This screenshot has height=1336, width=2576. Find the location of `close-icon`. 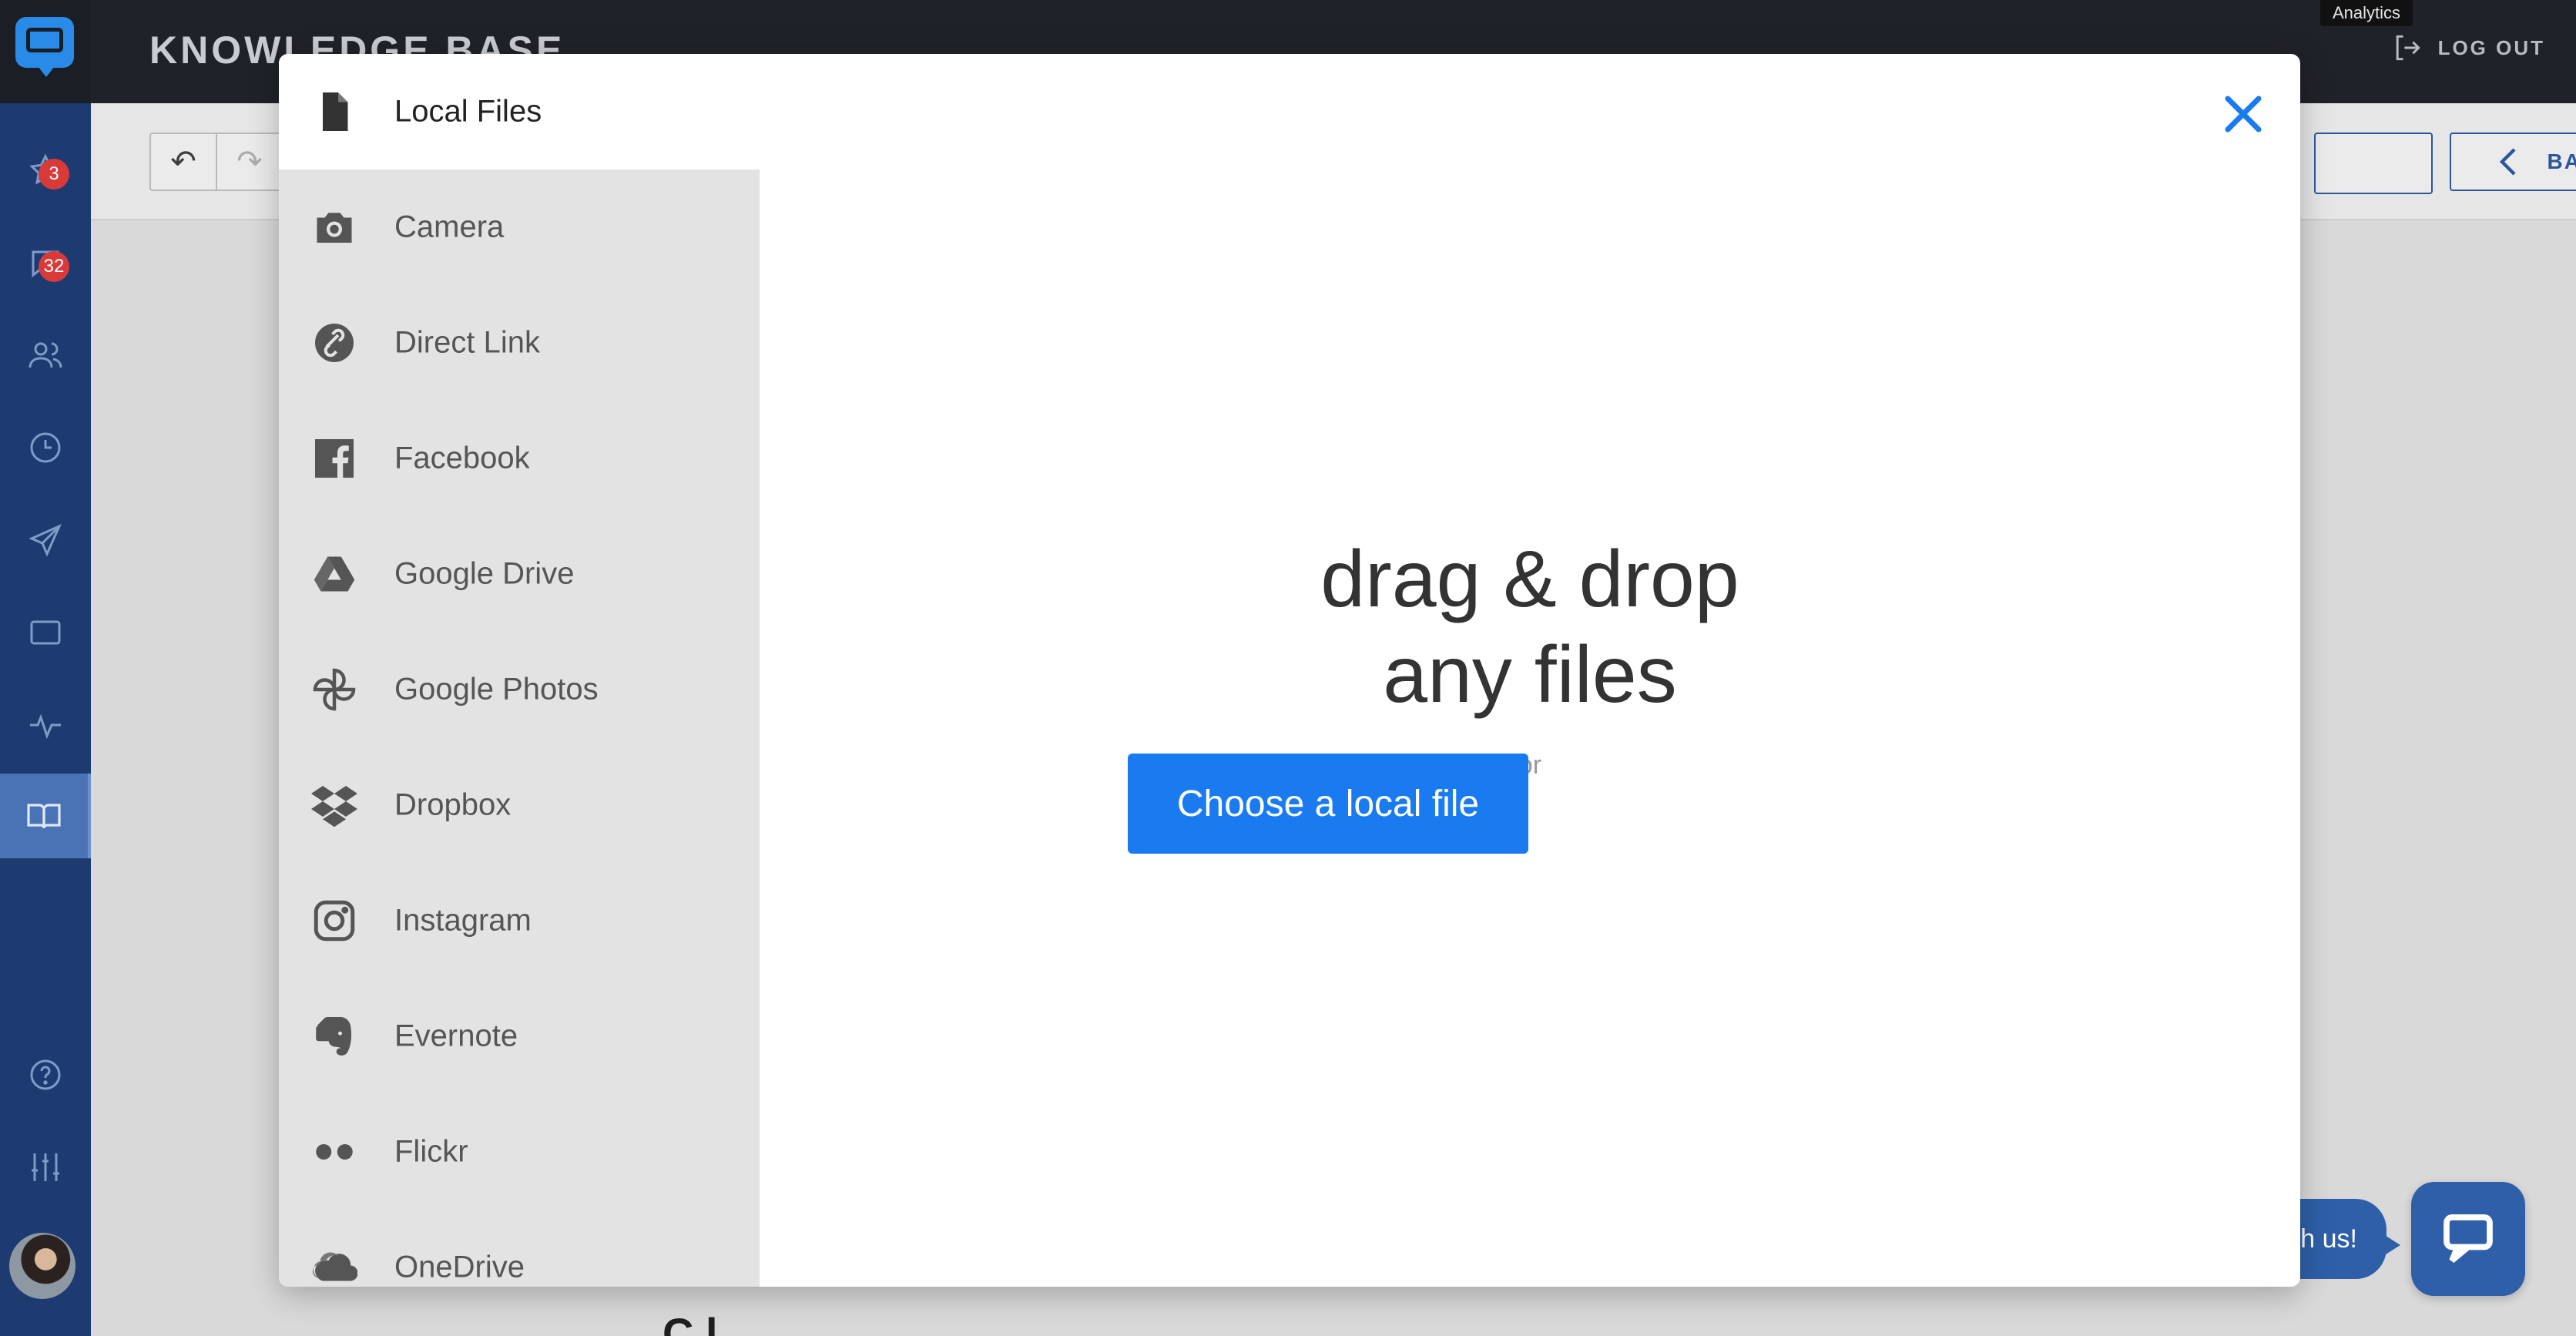

close-icon is located at coordinates (2243, 114).